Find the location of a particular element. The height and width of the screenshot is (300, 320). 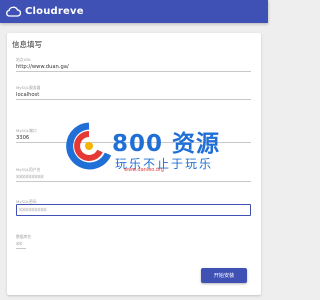

site-url-field: 站点URL is located at coordinates (133, 64).